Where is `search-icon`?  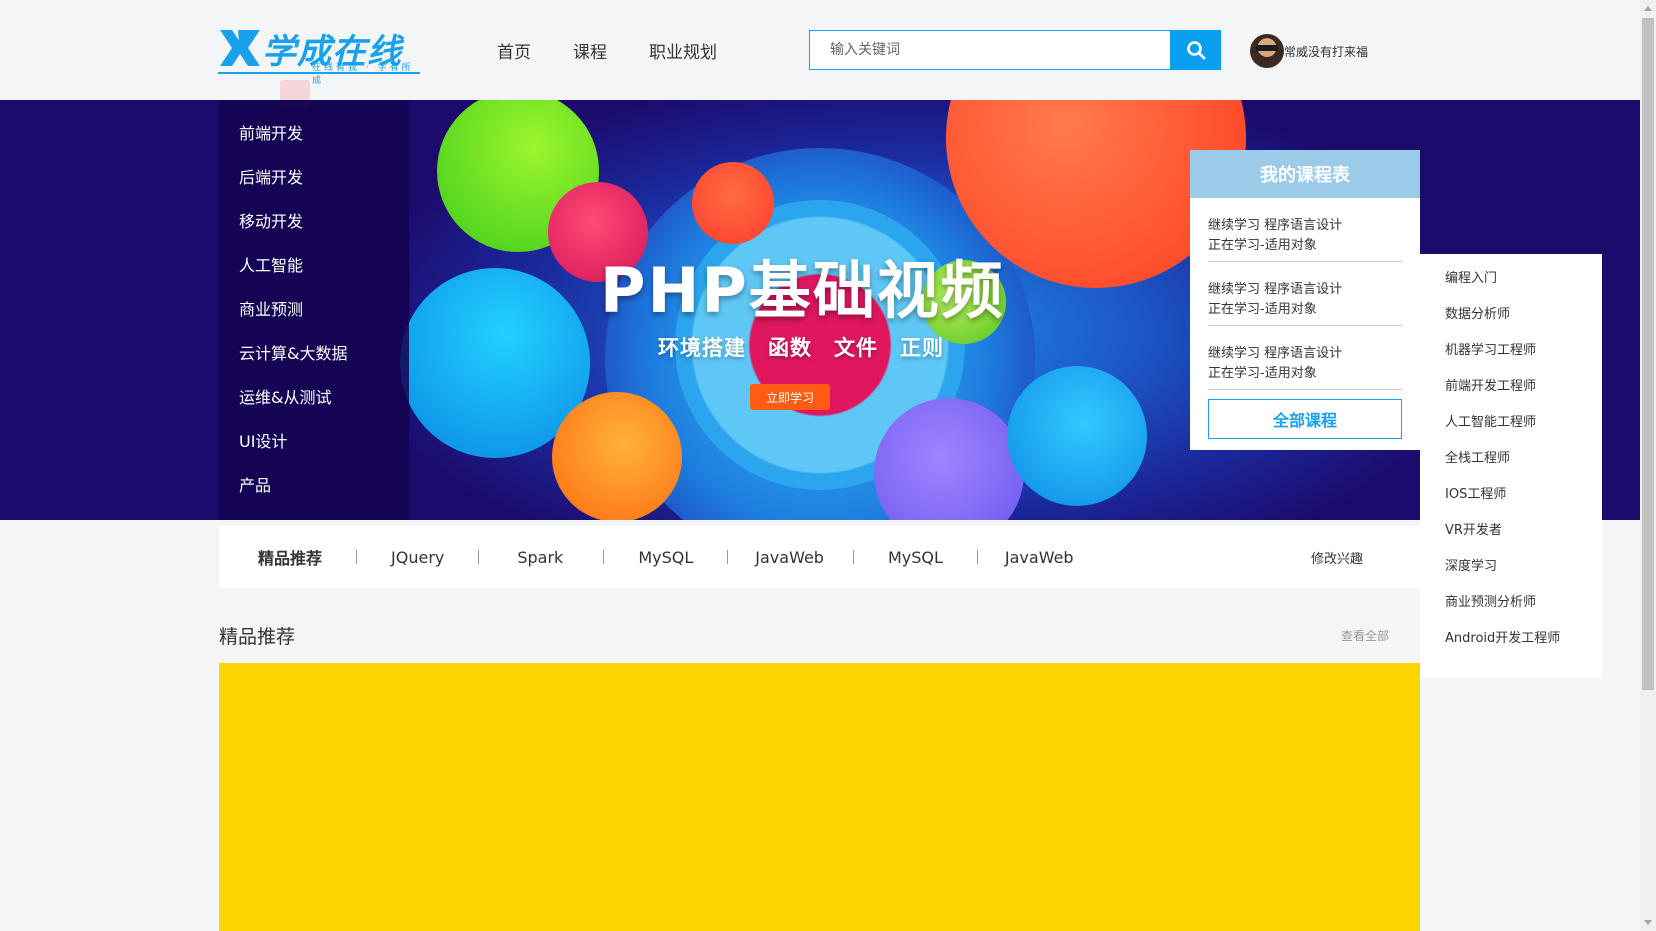
search-icon is located at coordinates (1195, 50).